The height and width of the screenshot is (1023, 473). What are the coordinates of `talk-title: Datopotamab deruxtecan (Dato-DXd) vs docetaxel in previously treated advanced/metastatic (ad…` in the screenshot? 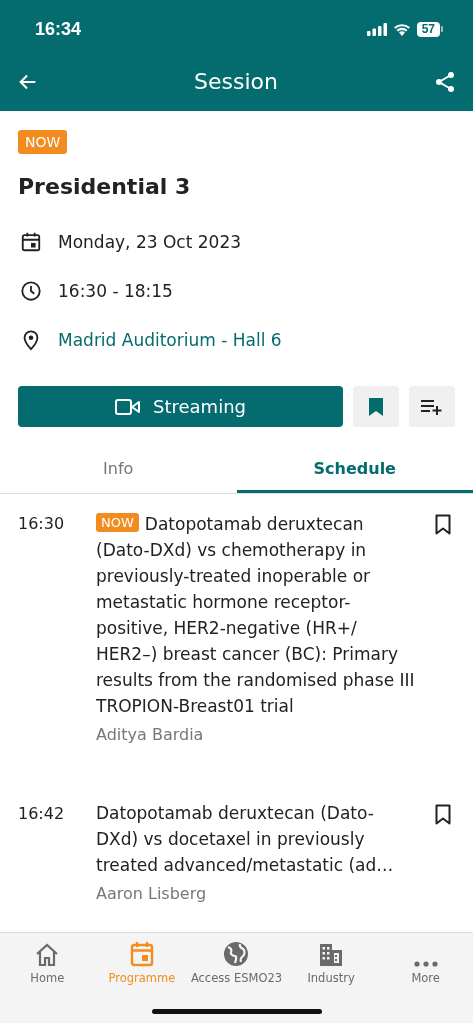 It's located at (255, 839).